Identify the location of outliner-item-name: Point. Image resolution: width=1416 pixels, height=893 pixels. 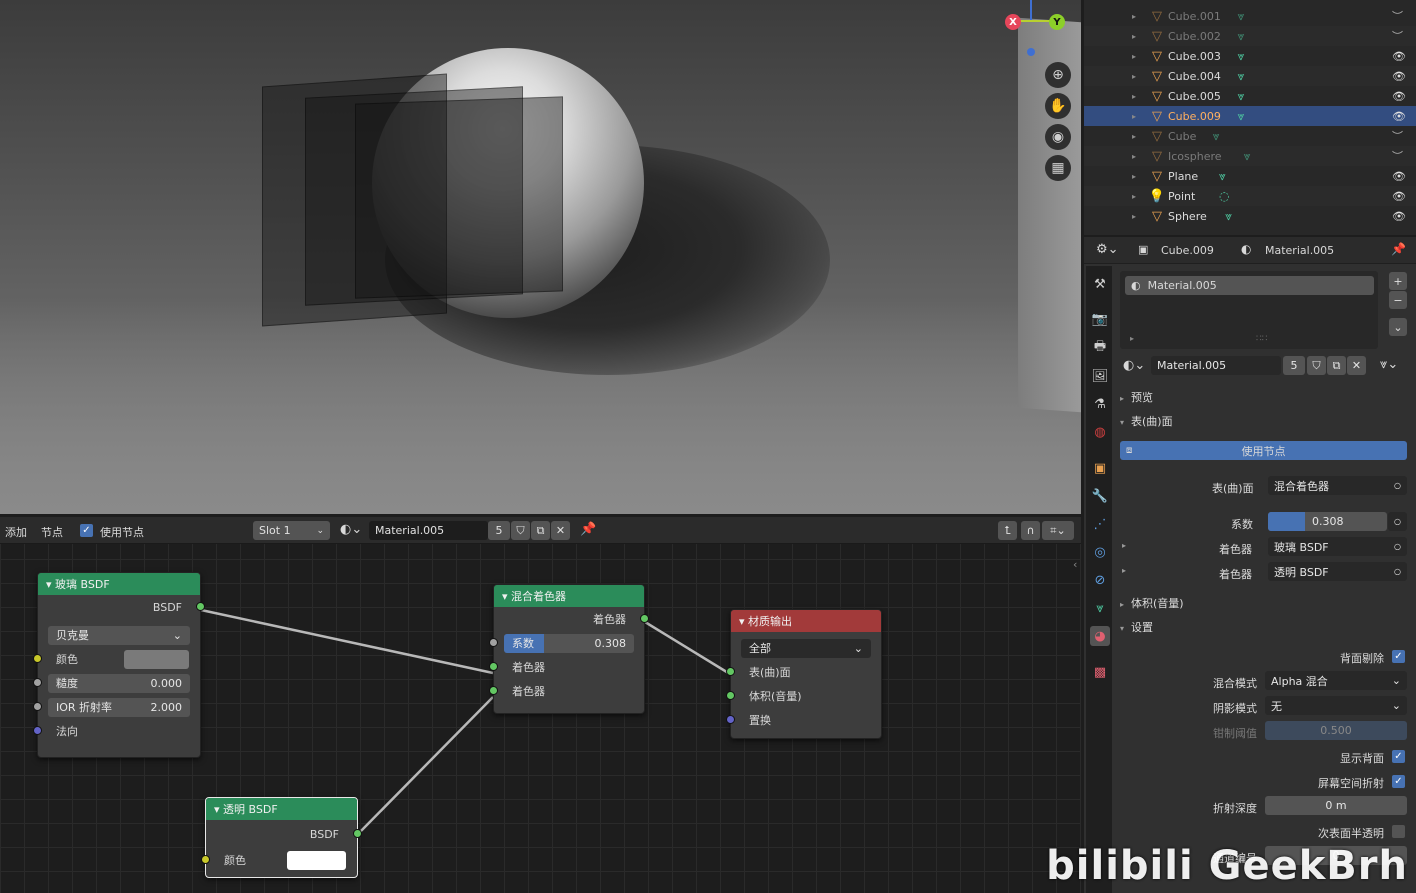
(1181, 196).